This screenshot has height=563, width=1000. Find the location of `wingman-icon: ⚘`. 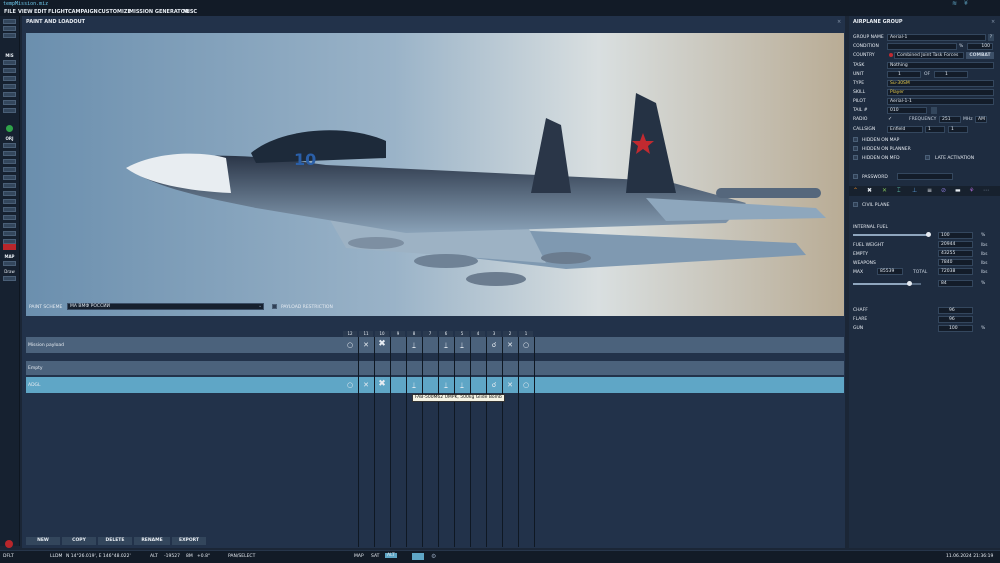

wingman-icon: ⚘ is located at coordinates (971, 190).